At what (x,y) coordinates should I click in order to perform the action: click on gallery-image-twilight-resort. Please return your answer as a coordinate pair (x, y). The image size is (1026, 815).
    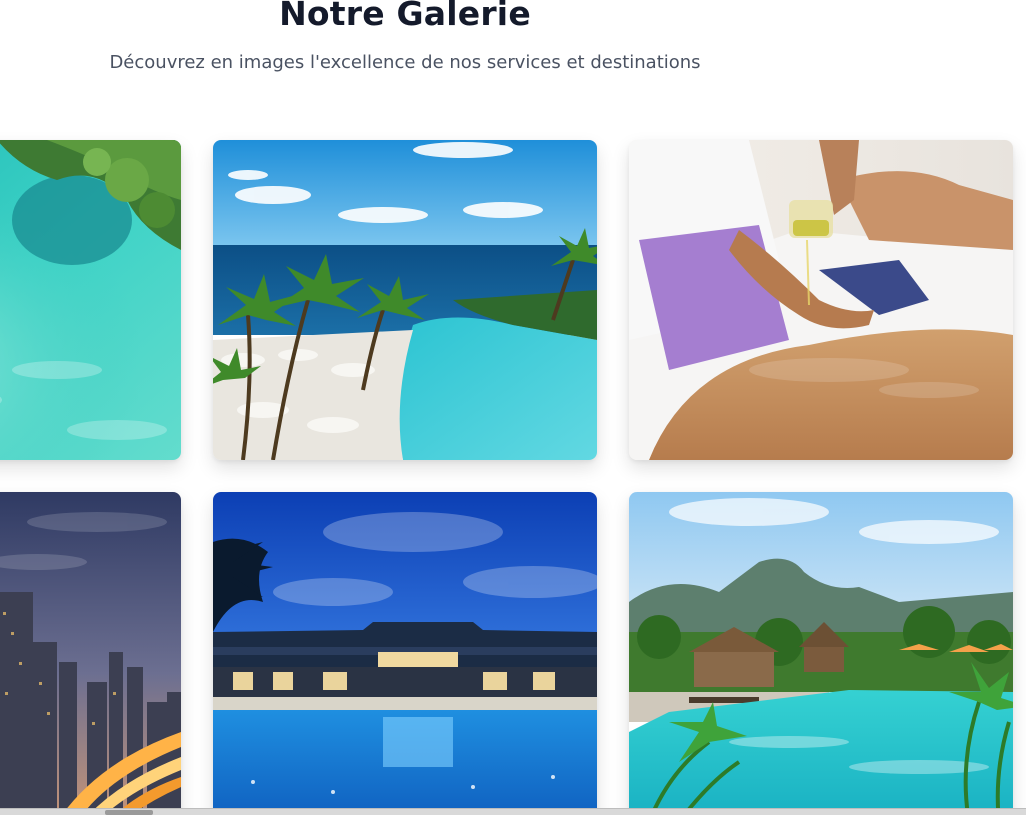
    Looking at the image, I should click on (405, 653).